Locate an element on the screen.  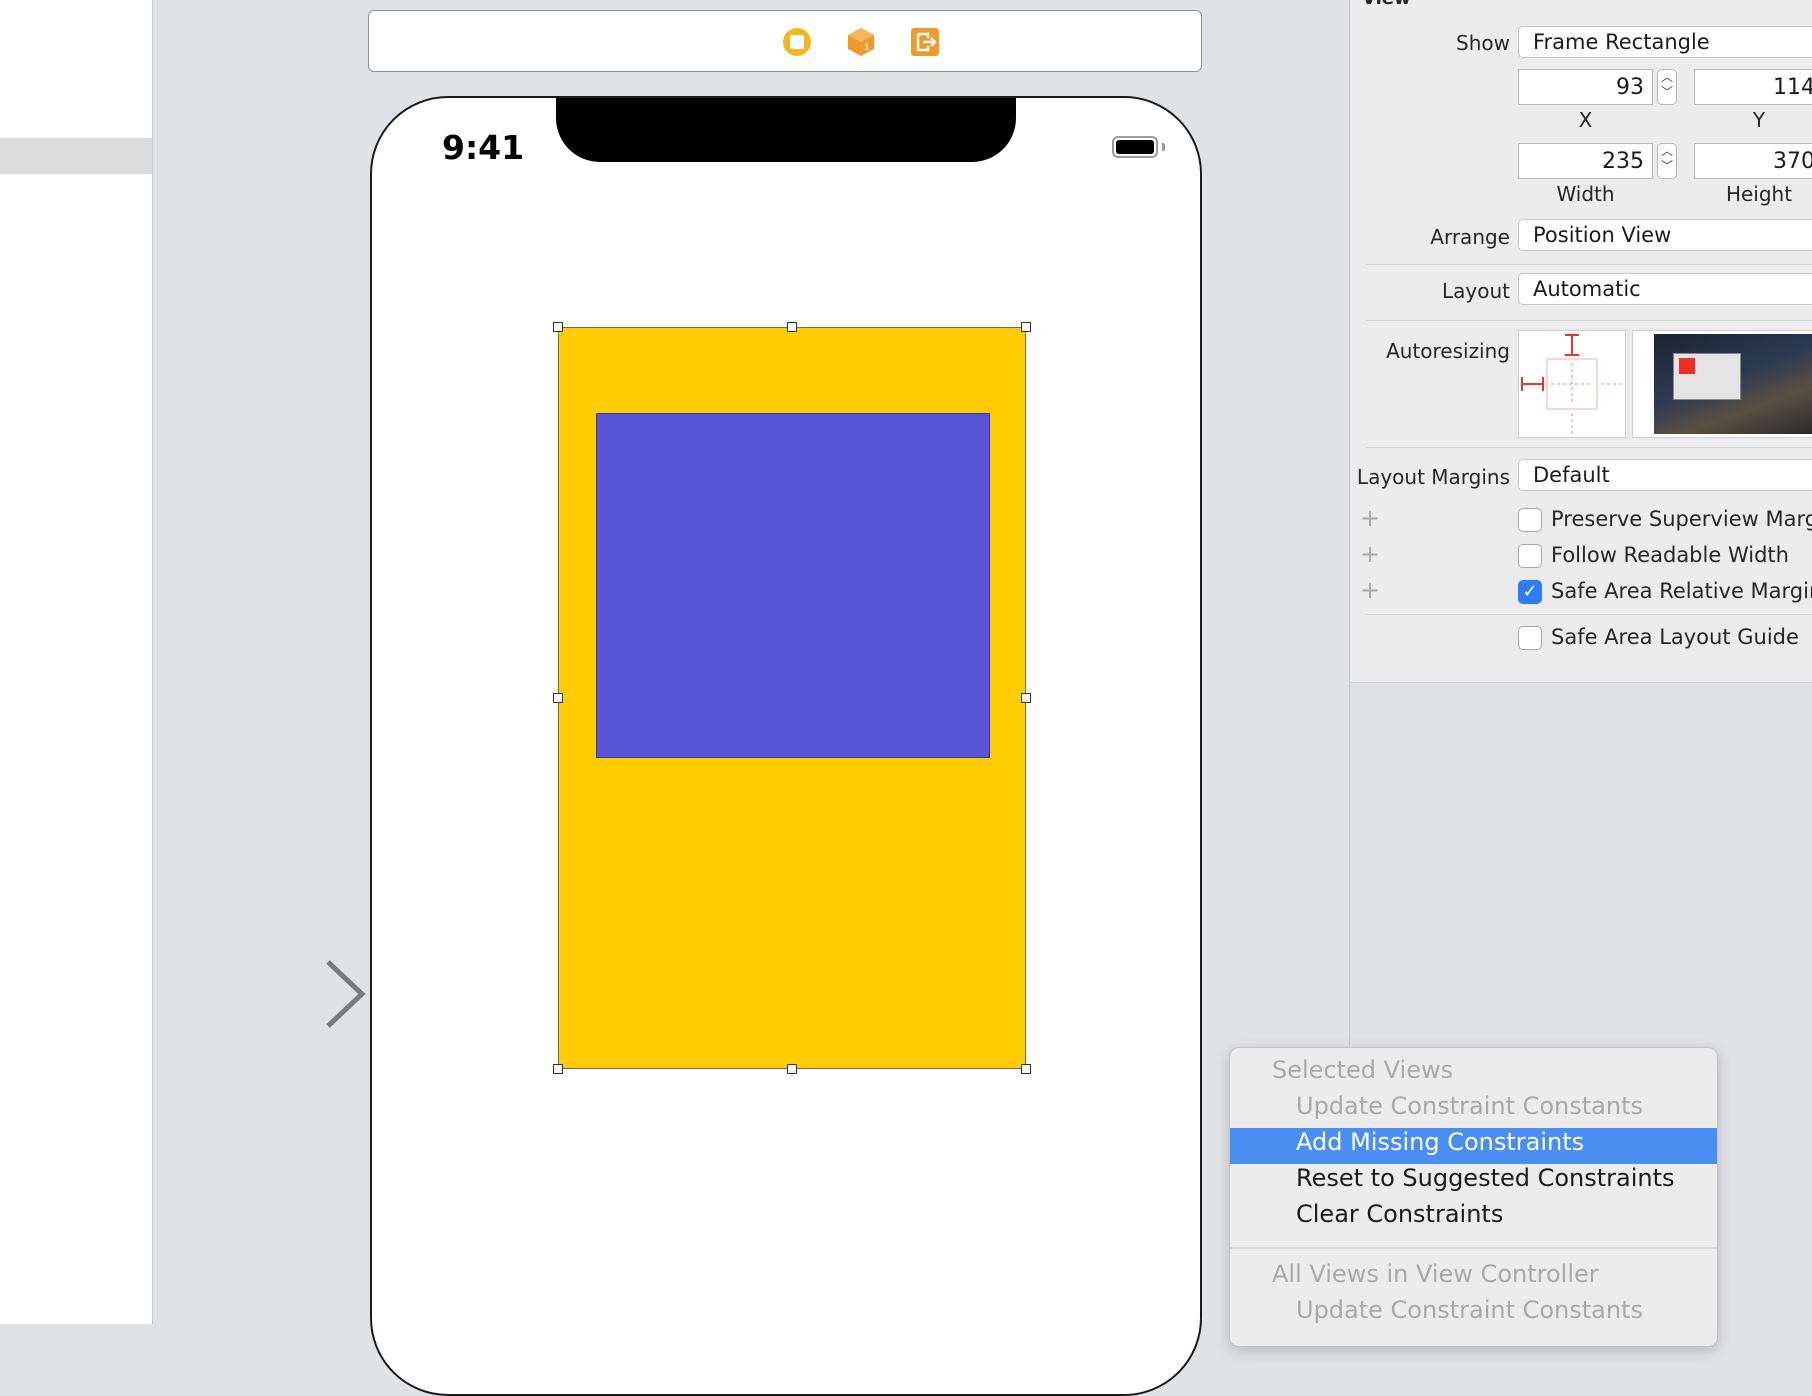
resize-handle-bottom-right is located at coordinates (1026, 1069).